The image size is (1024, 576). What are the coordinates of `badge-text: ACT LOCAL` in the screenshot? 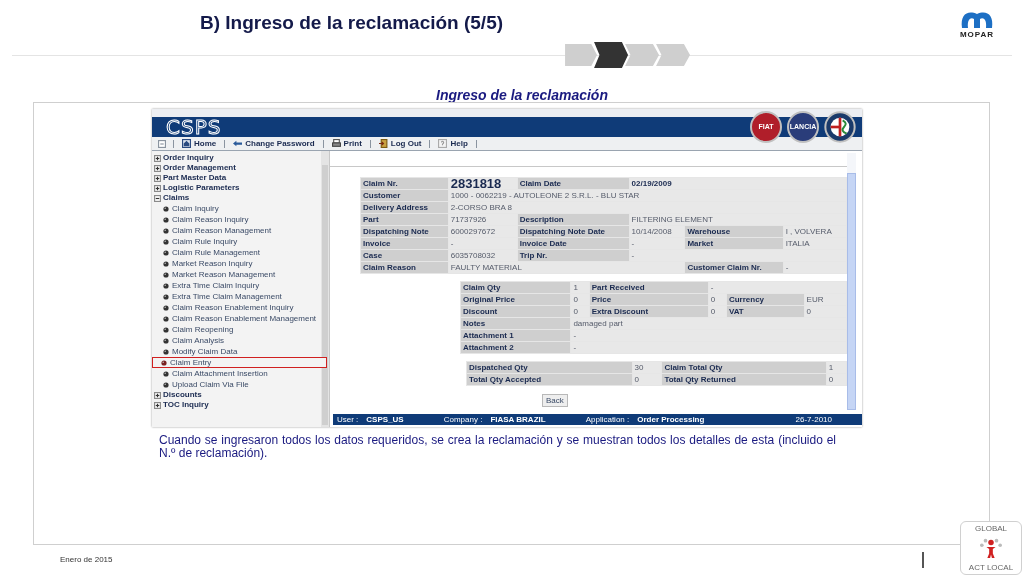 It's located at (991, 567).